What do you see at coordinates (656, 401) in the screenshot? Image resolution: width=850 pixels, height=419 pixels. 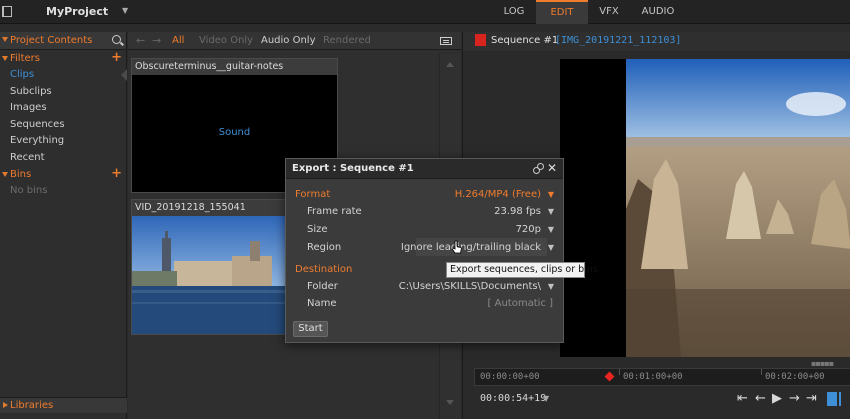 I see `transport-controls: 00:00:54+19 ▼ ⇤ ← ▶ → ⇥` at bounding box center [656, 401].